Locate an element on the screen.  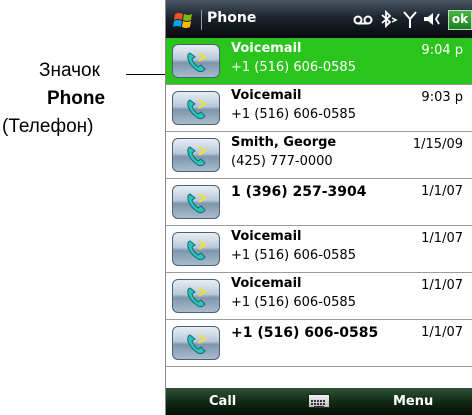
bluetooth-icon is located at coordinates (388, 19).